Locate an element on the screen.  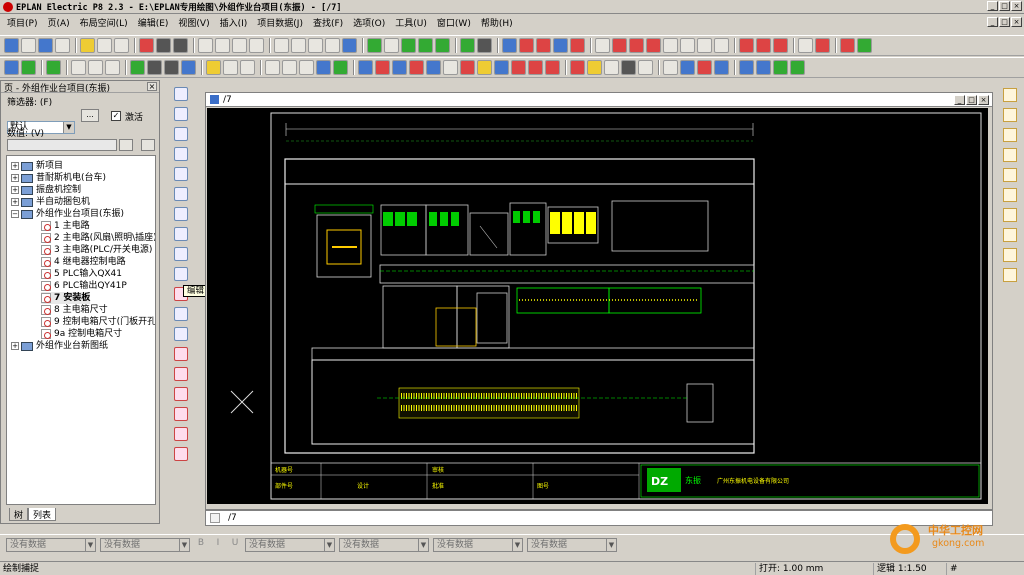
image-tool-icon is located at coordinates (181, 314).